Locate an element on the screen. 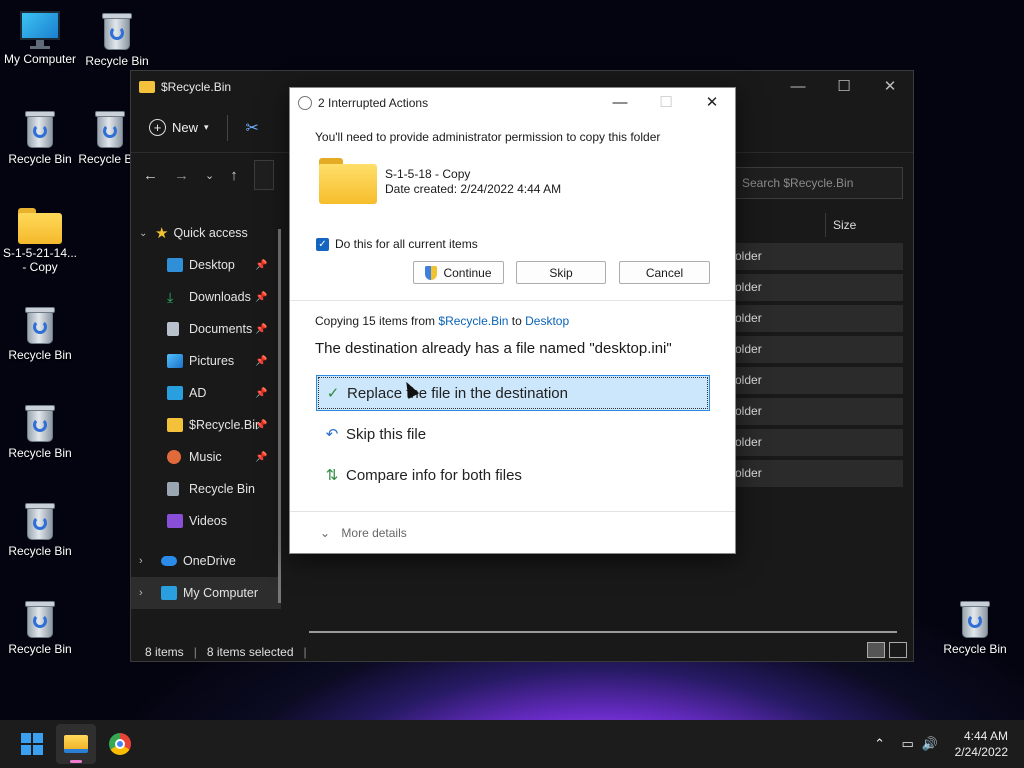  clock-time: 4:44 AM is located at coordinates (985, 736).